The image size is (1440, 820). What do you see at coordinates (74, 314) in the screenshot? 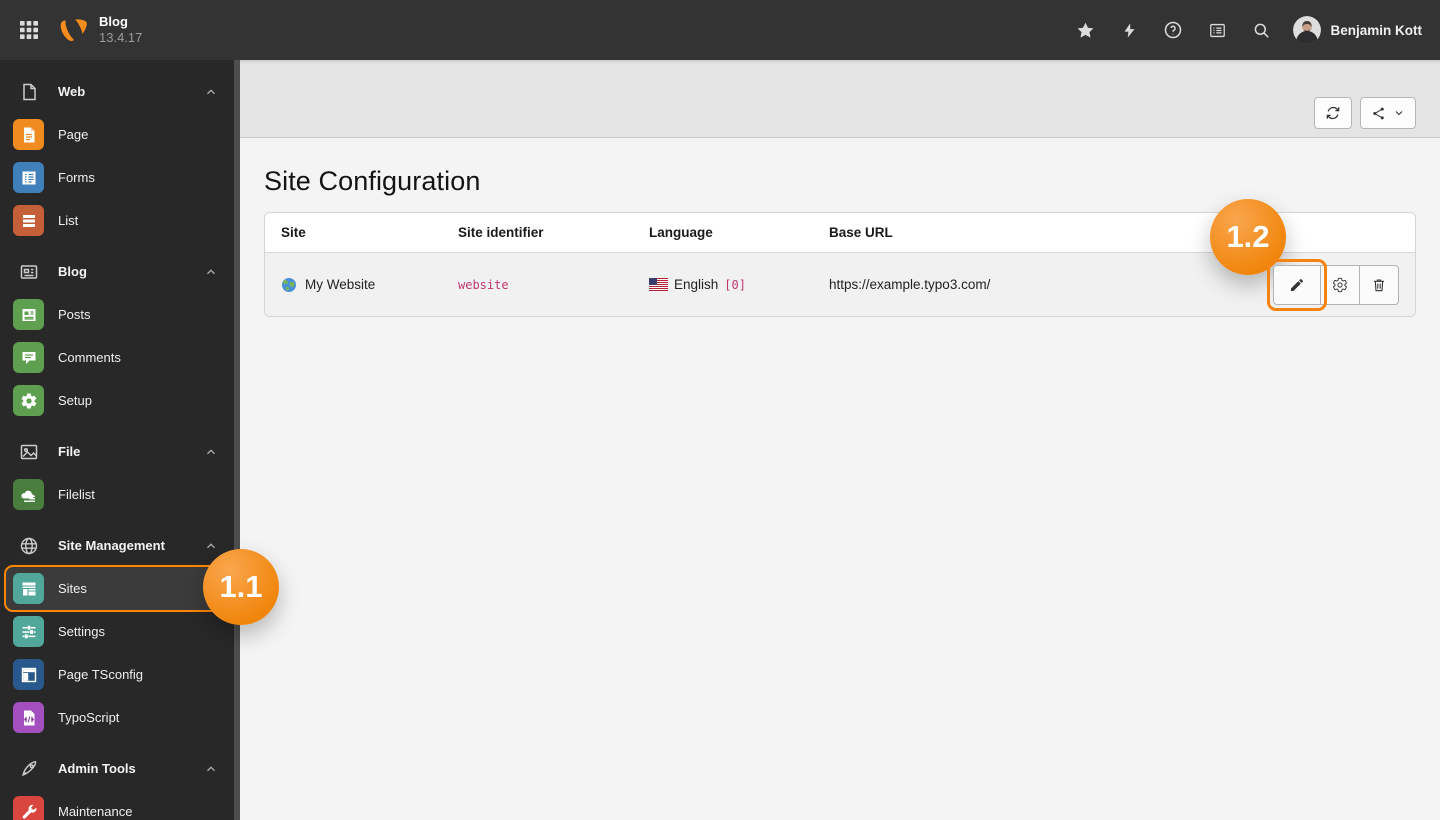
I see `sidebar-item-label: Posts` at bounding box center [74, 314].